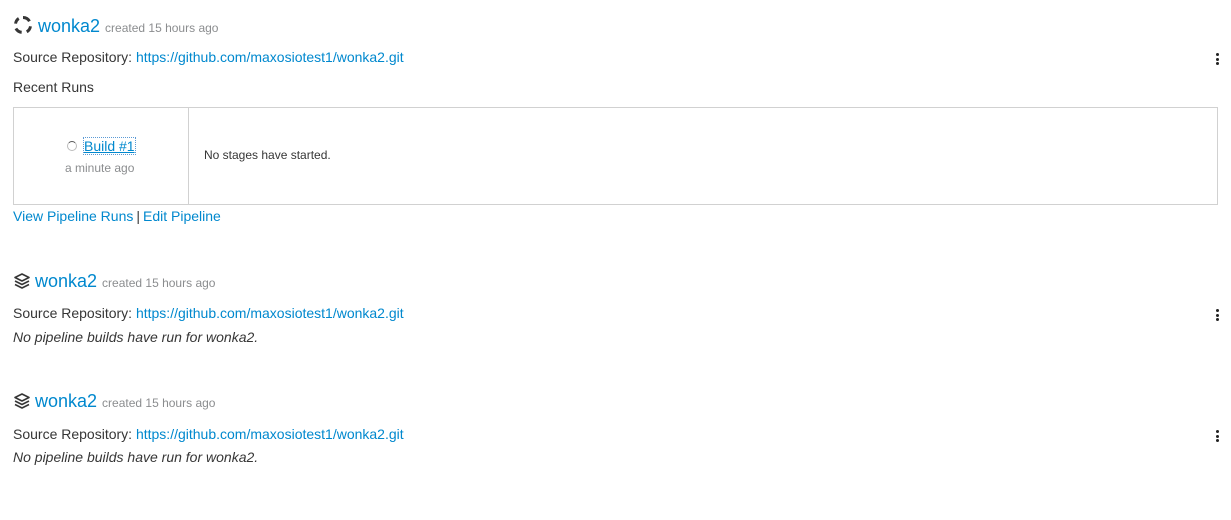  Describe the element at coordinates (72, 146) in the screenshot. I see `spinner-icon` at that location.